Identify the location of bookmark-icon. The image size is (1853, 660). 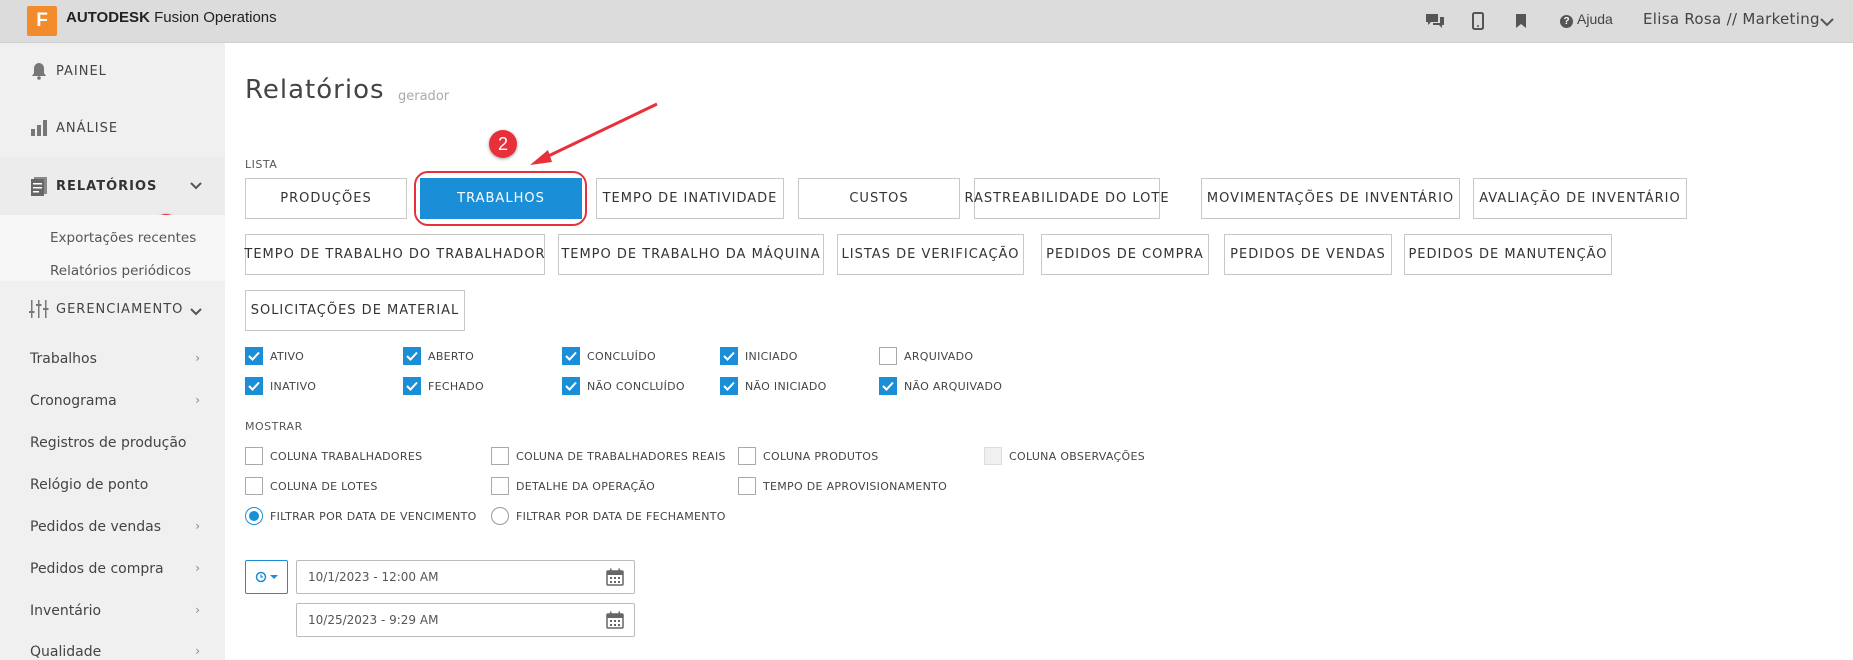
(1521, 21).